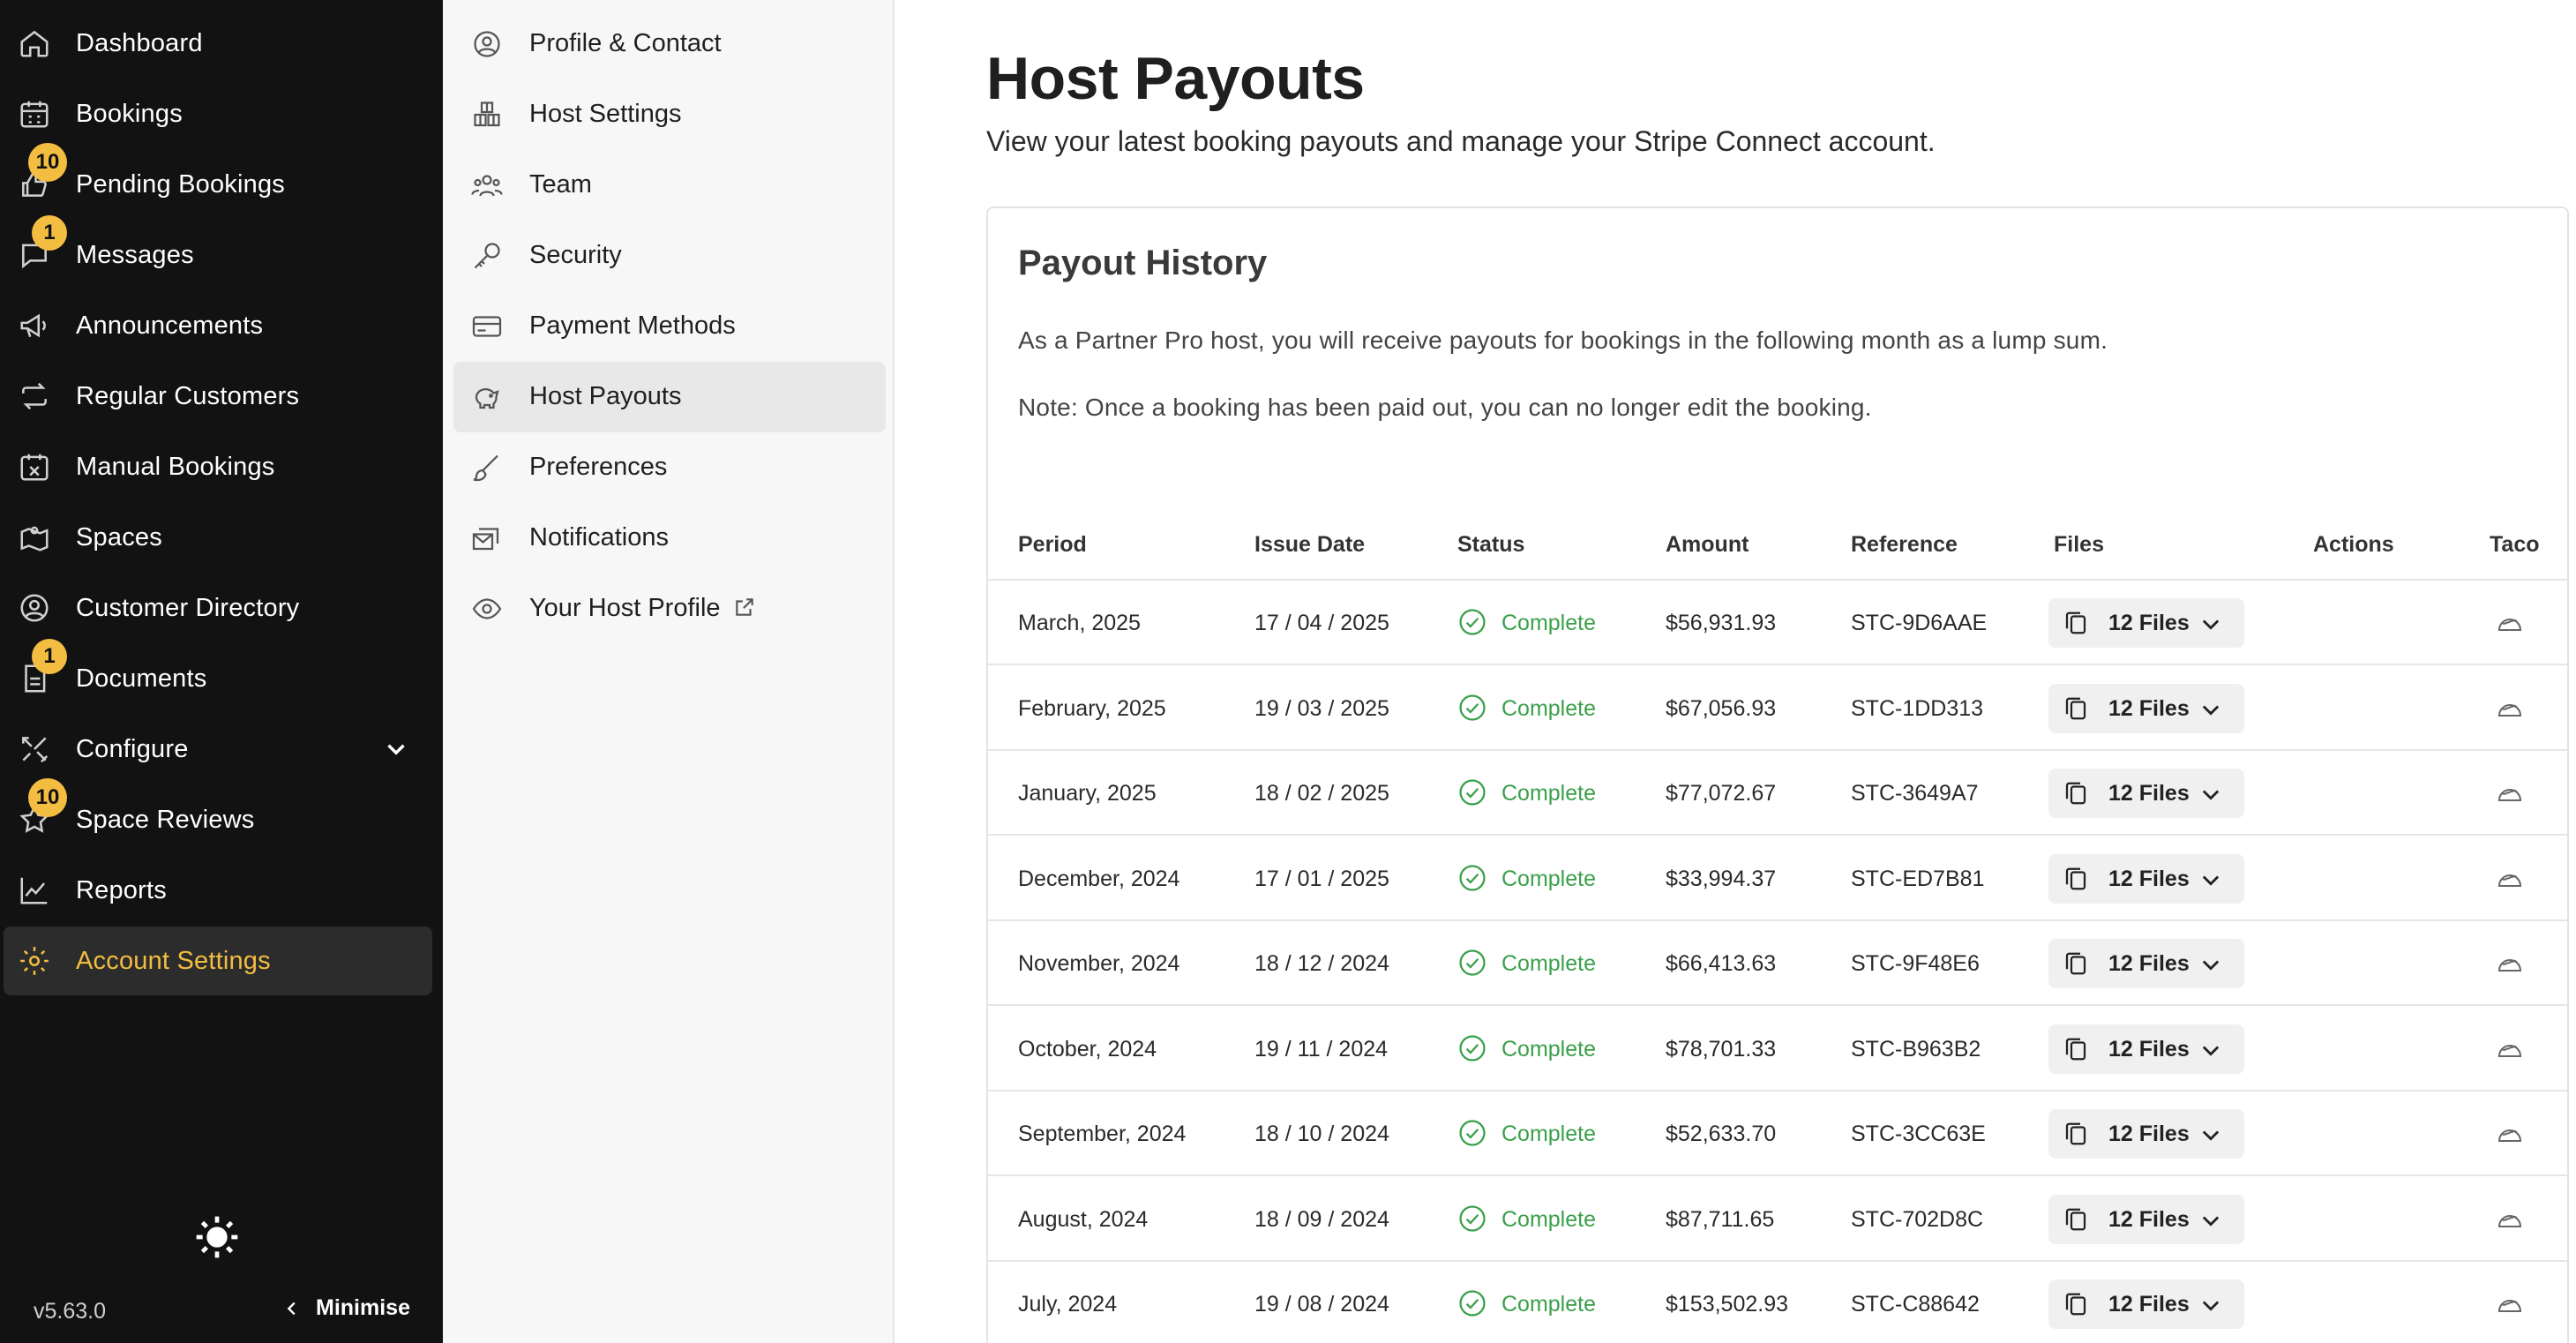 The image size is (2576, 1343). What do you see at coordinates (35, 961) in the screenshot?
I see `gear-icon` at bounding box center [35, 961].